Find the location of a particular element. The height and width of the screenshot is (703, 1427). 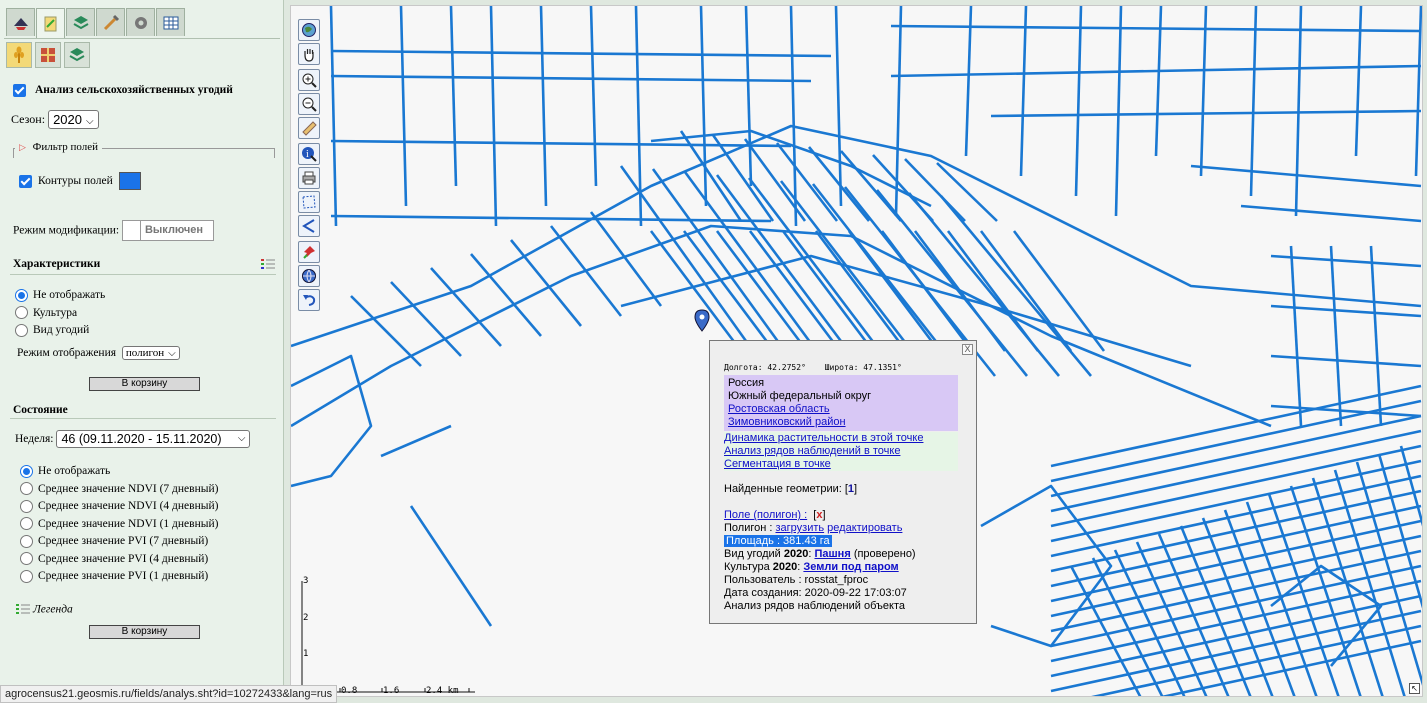

load-link: загрузить is located at coordinates (799, 528).